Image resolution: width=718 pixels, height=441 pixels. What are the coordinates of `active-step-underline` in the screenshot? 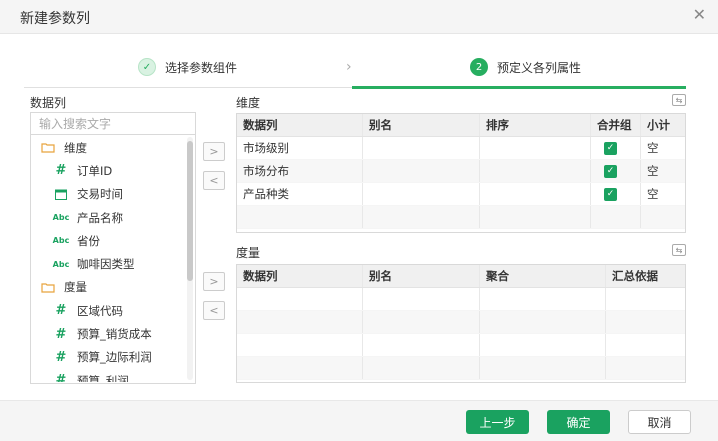 It's located at (519, 87).